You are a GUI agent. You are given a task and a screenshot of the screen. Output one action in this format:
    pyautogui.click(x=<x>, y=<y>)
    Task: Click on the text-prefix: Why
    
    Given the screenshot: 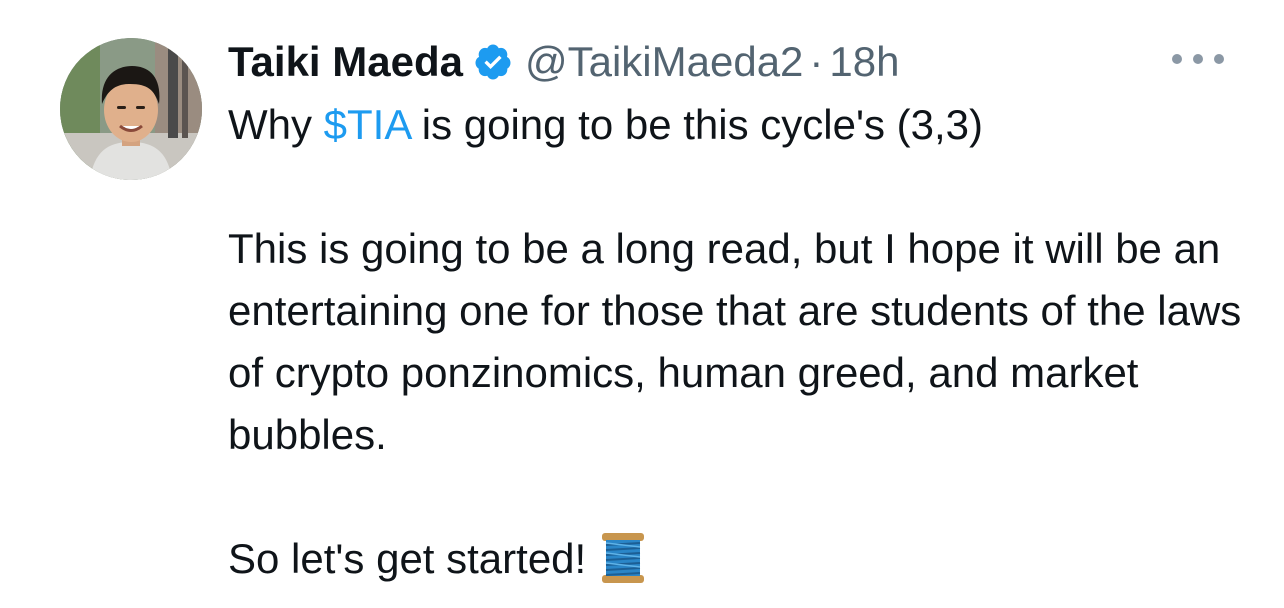 What is the action you would take?
    pyautogui.click(x=276, y=124)
    